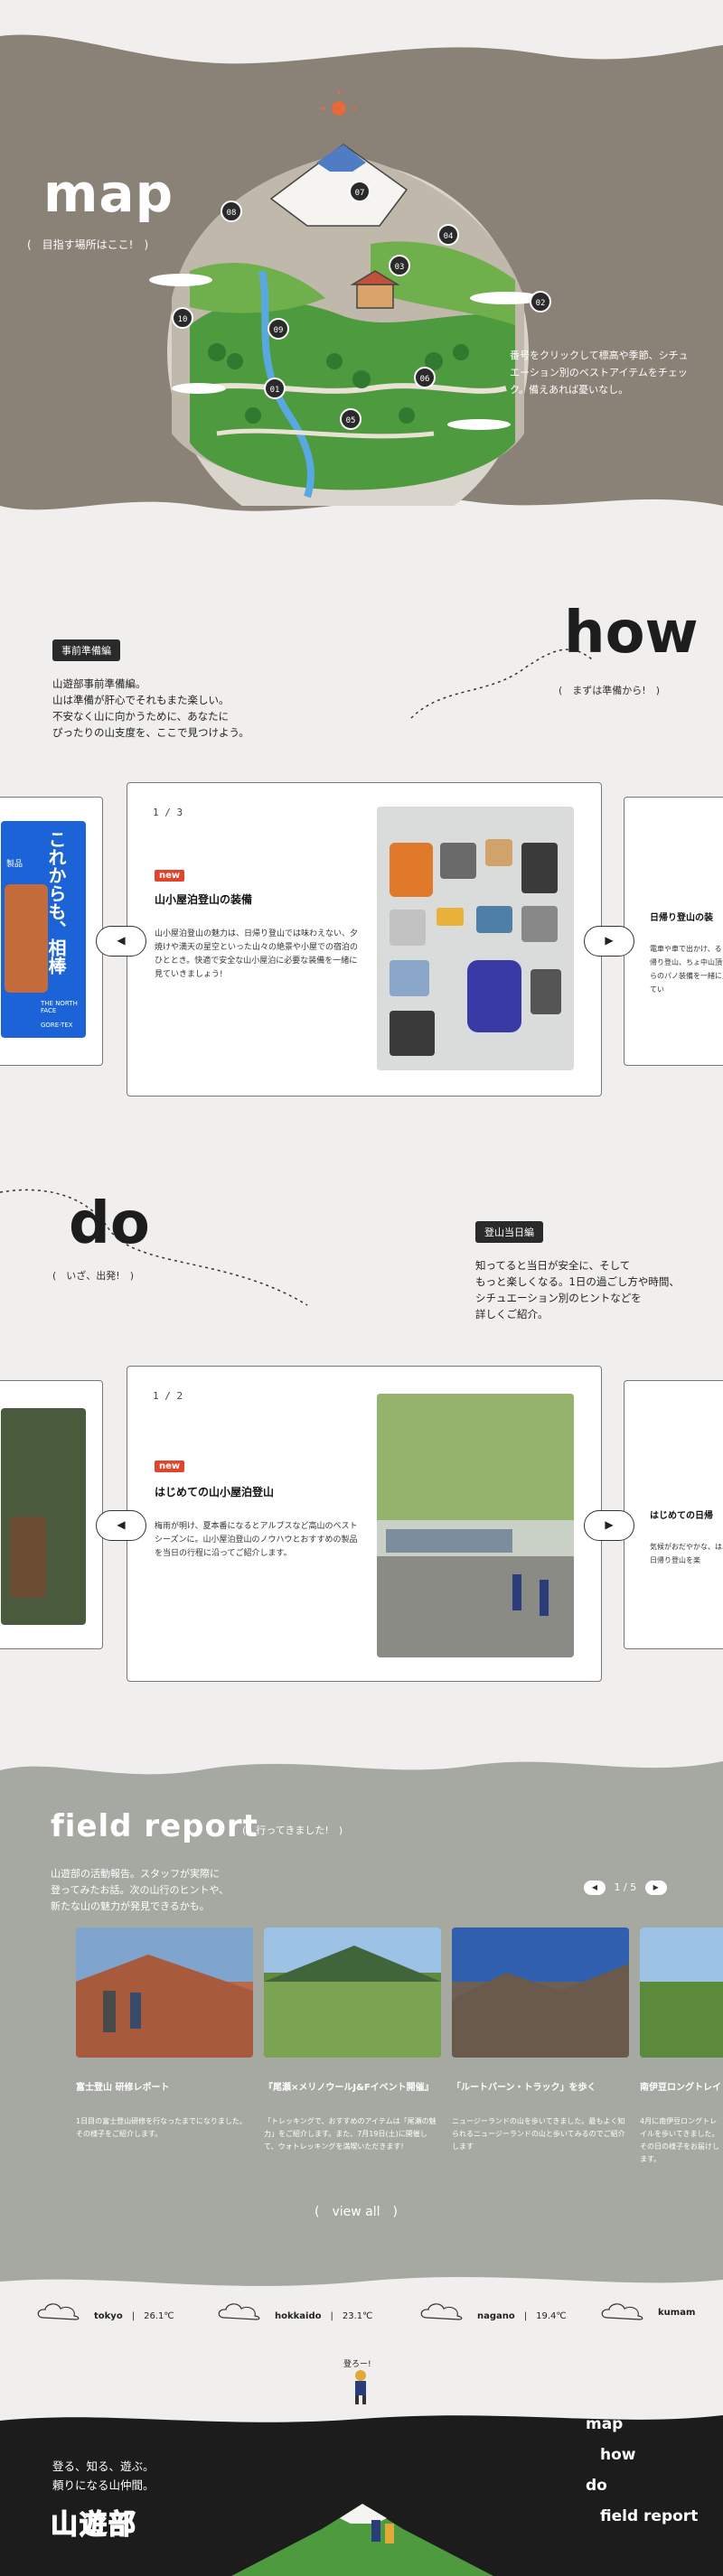  I want to click on map-pin-09: 09, so click(279, 329).